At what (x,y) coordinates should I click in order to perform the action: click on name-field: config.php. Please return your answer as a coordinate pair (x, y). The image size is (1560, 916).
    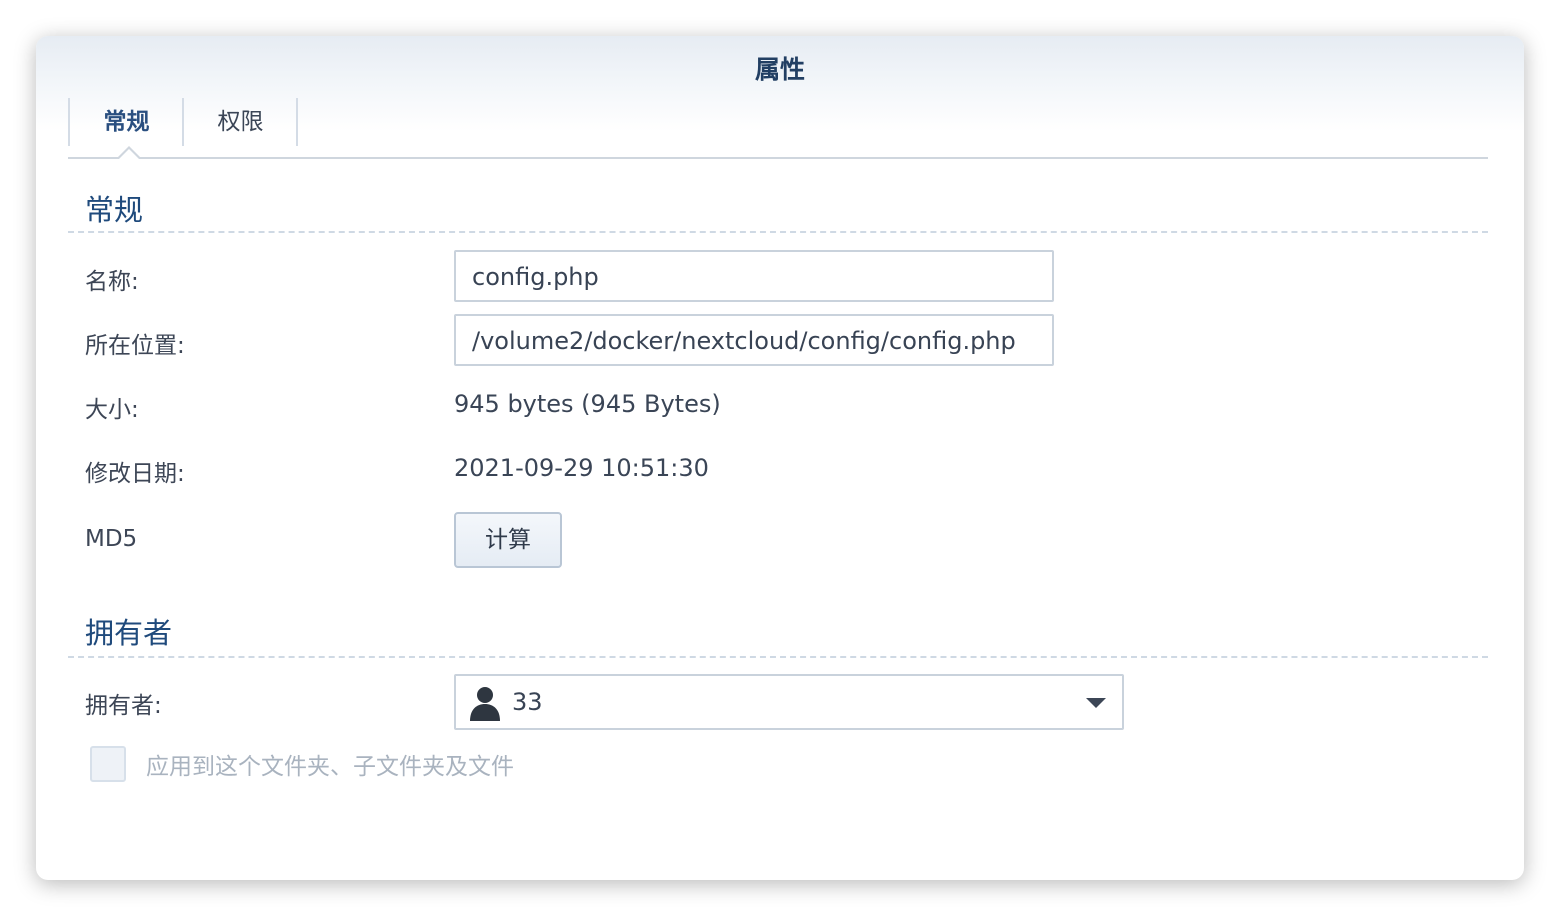
    Looking at the image, I should click on (754, 276).